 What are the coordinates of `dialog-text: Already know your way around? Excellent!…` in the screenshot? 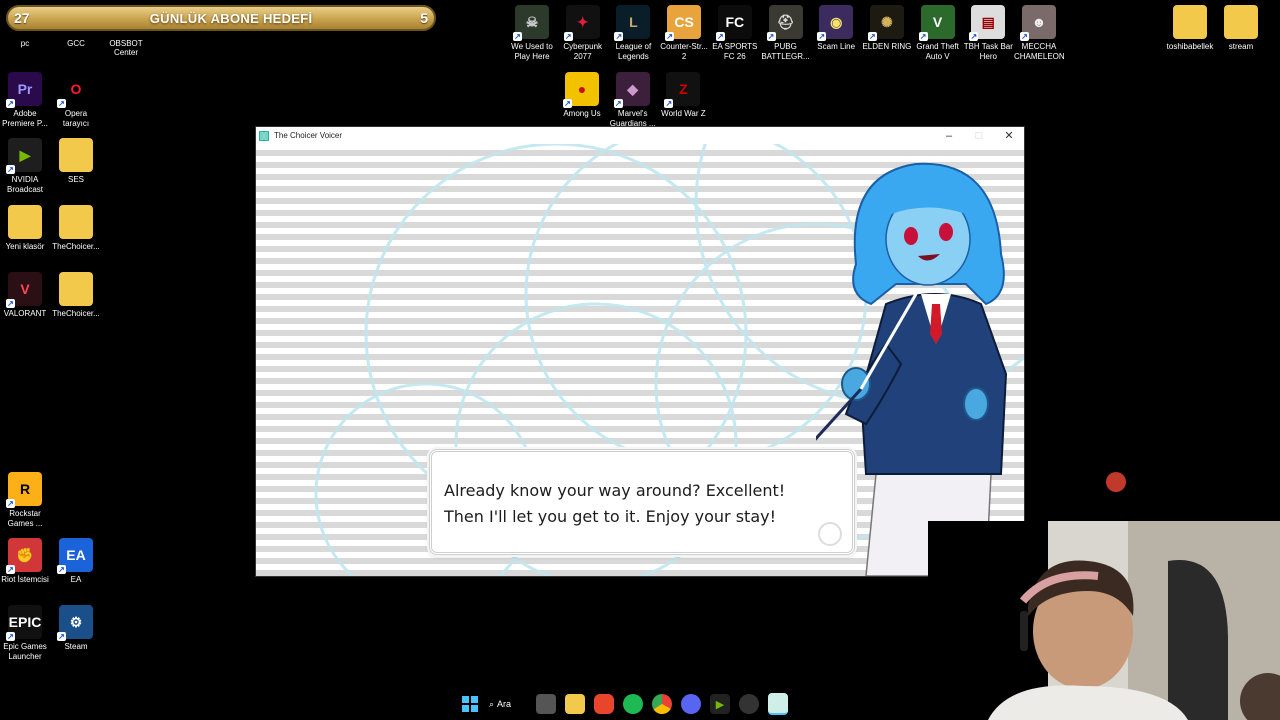 It's located at (614, 504).